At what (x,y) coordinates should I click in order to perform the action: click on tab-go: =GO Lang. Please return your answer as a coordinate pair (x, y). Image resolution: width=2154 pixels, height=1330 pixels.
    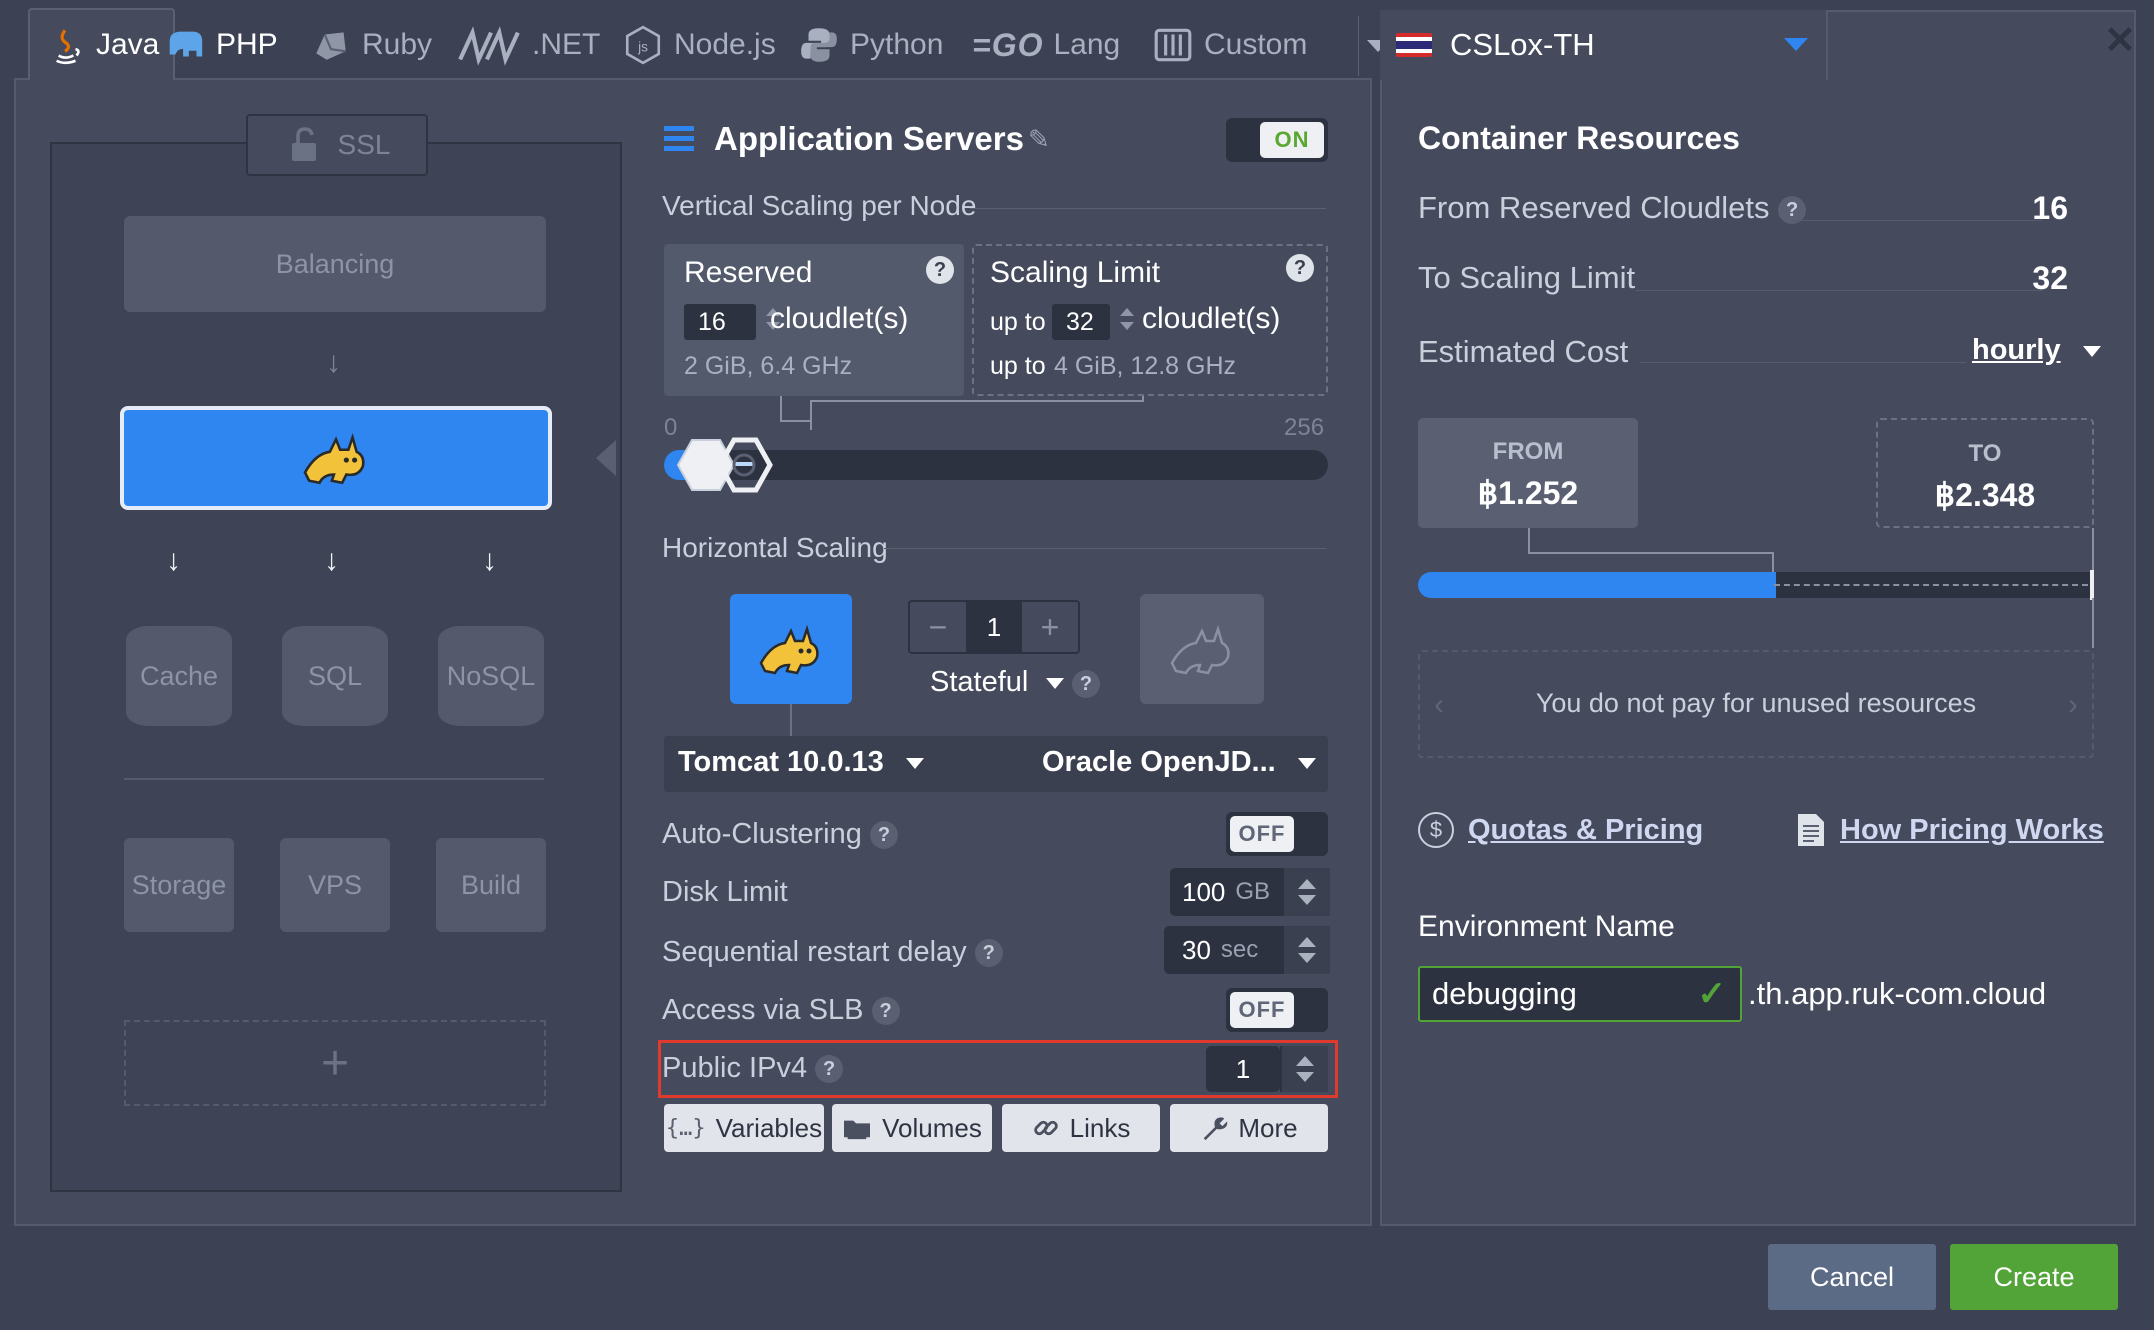
    Looking at the image, I should click on (1046, 45).